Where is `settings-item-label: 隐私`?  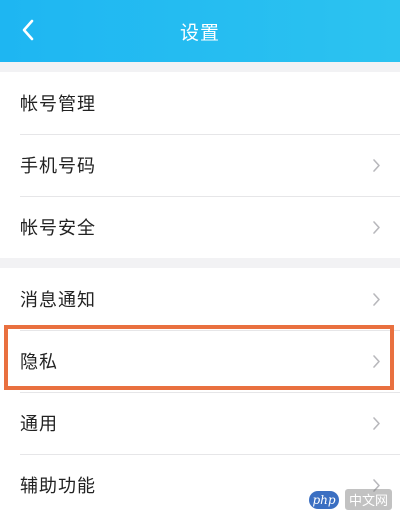
settings-item-label: 隐私 is located at coordinates (39, 362).